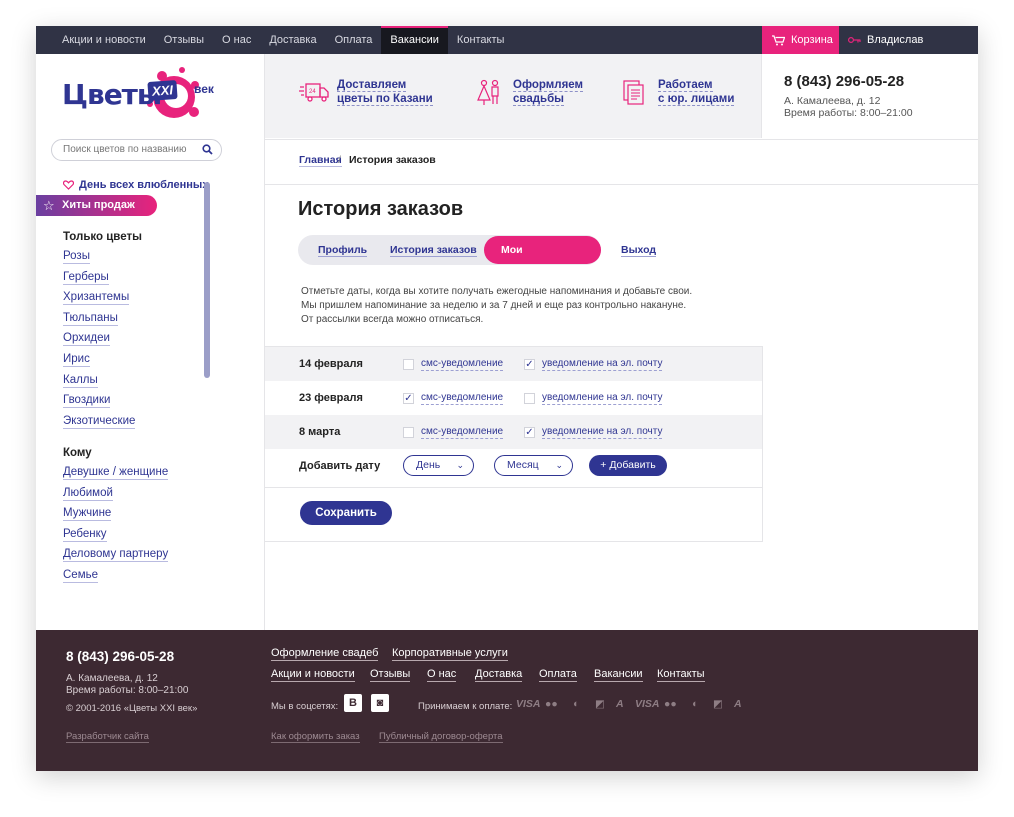  What do you see at coordinates (738, 704) in the screenshot?
I see `payment-system-icon: A` at bounding box center [738, 704].